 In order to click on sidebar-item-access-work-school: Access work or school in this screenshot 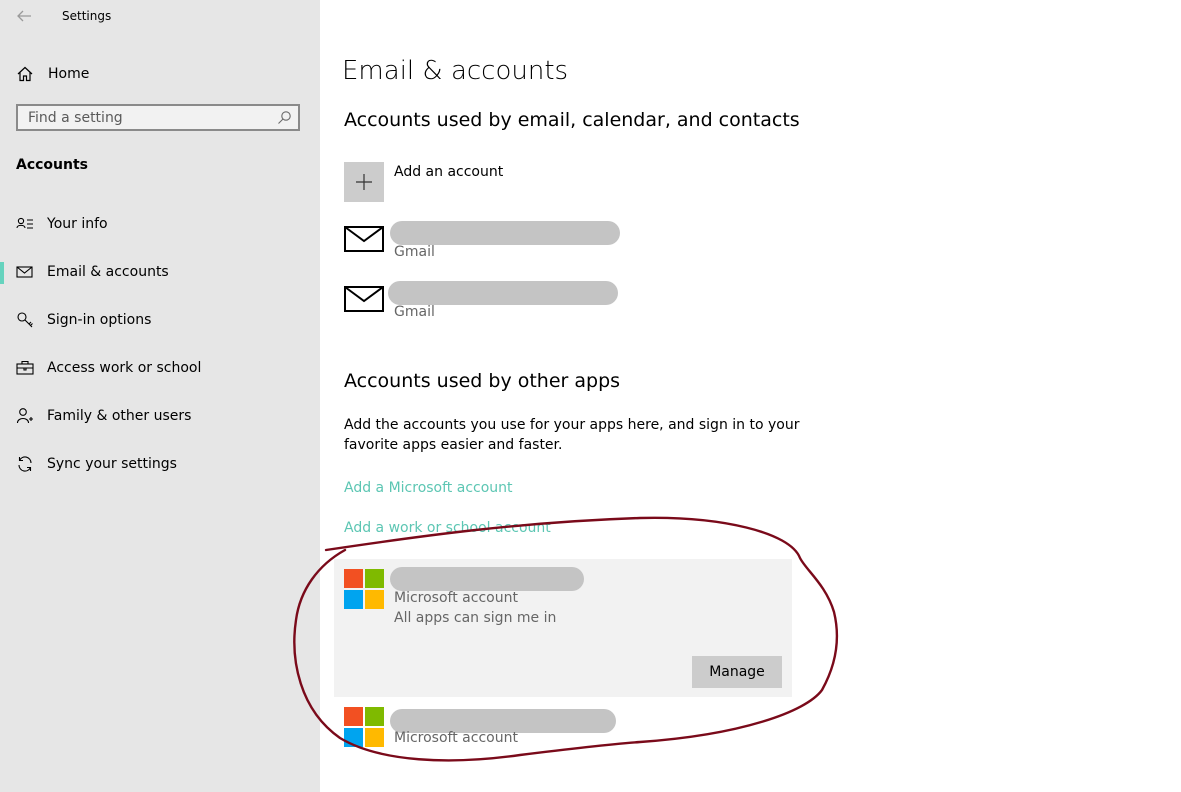, I will do `click(160, 368)`.